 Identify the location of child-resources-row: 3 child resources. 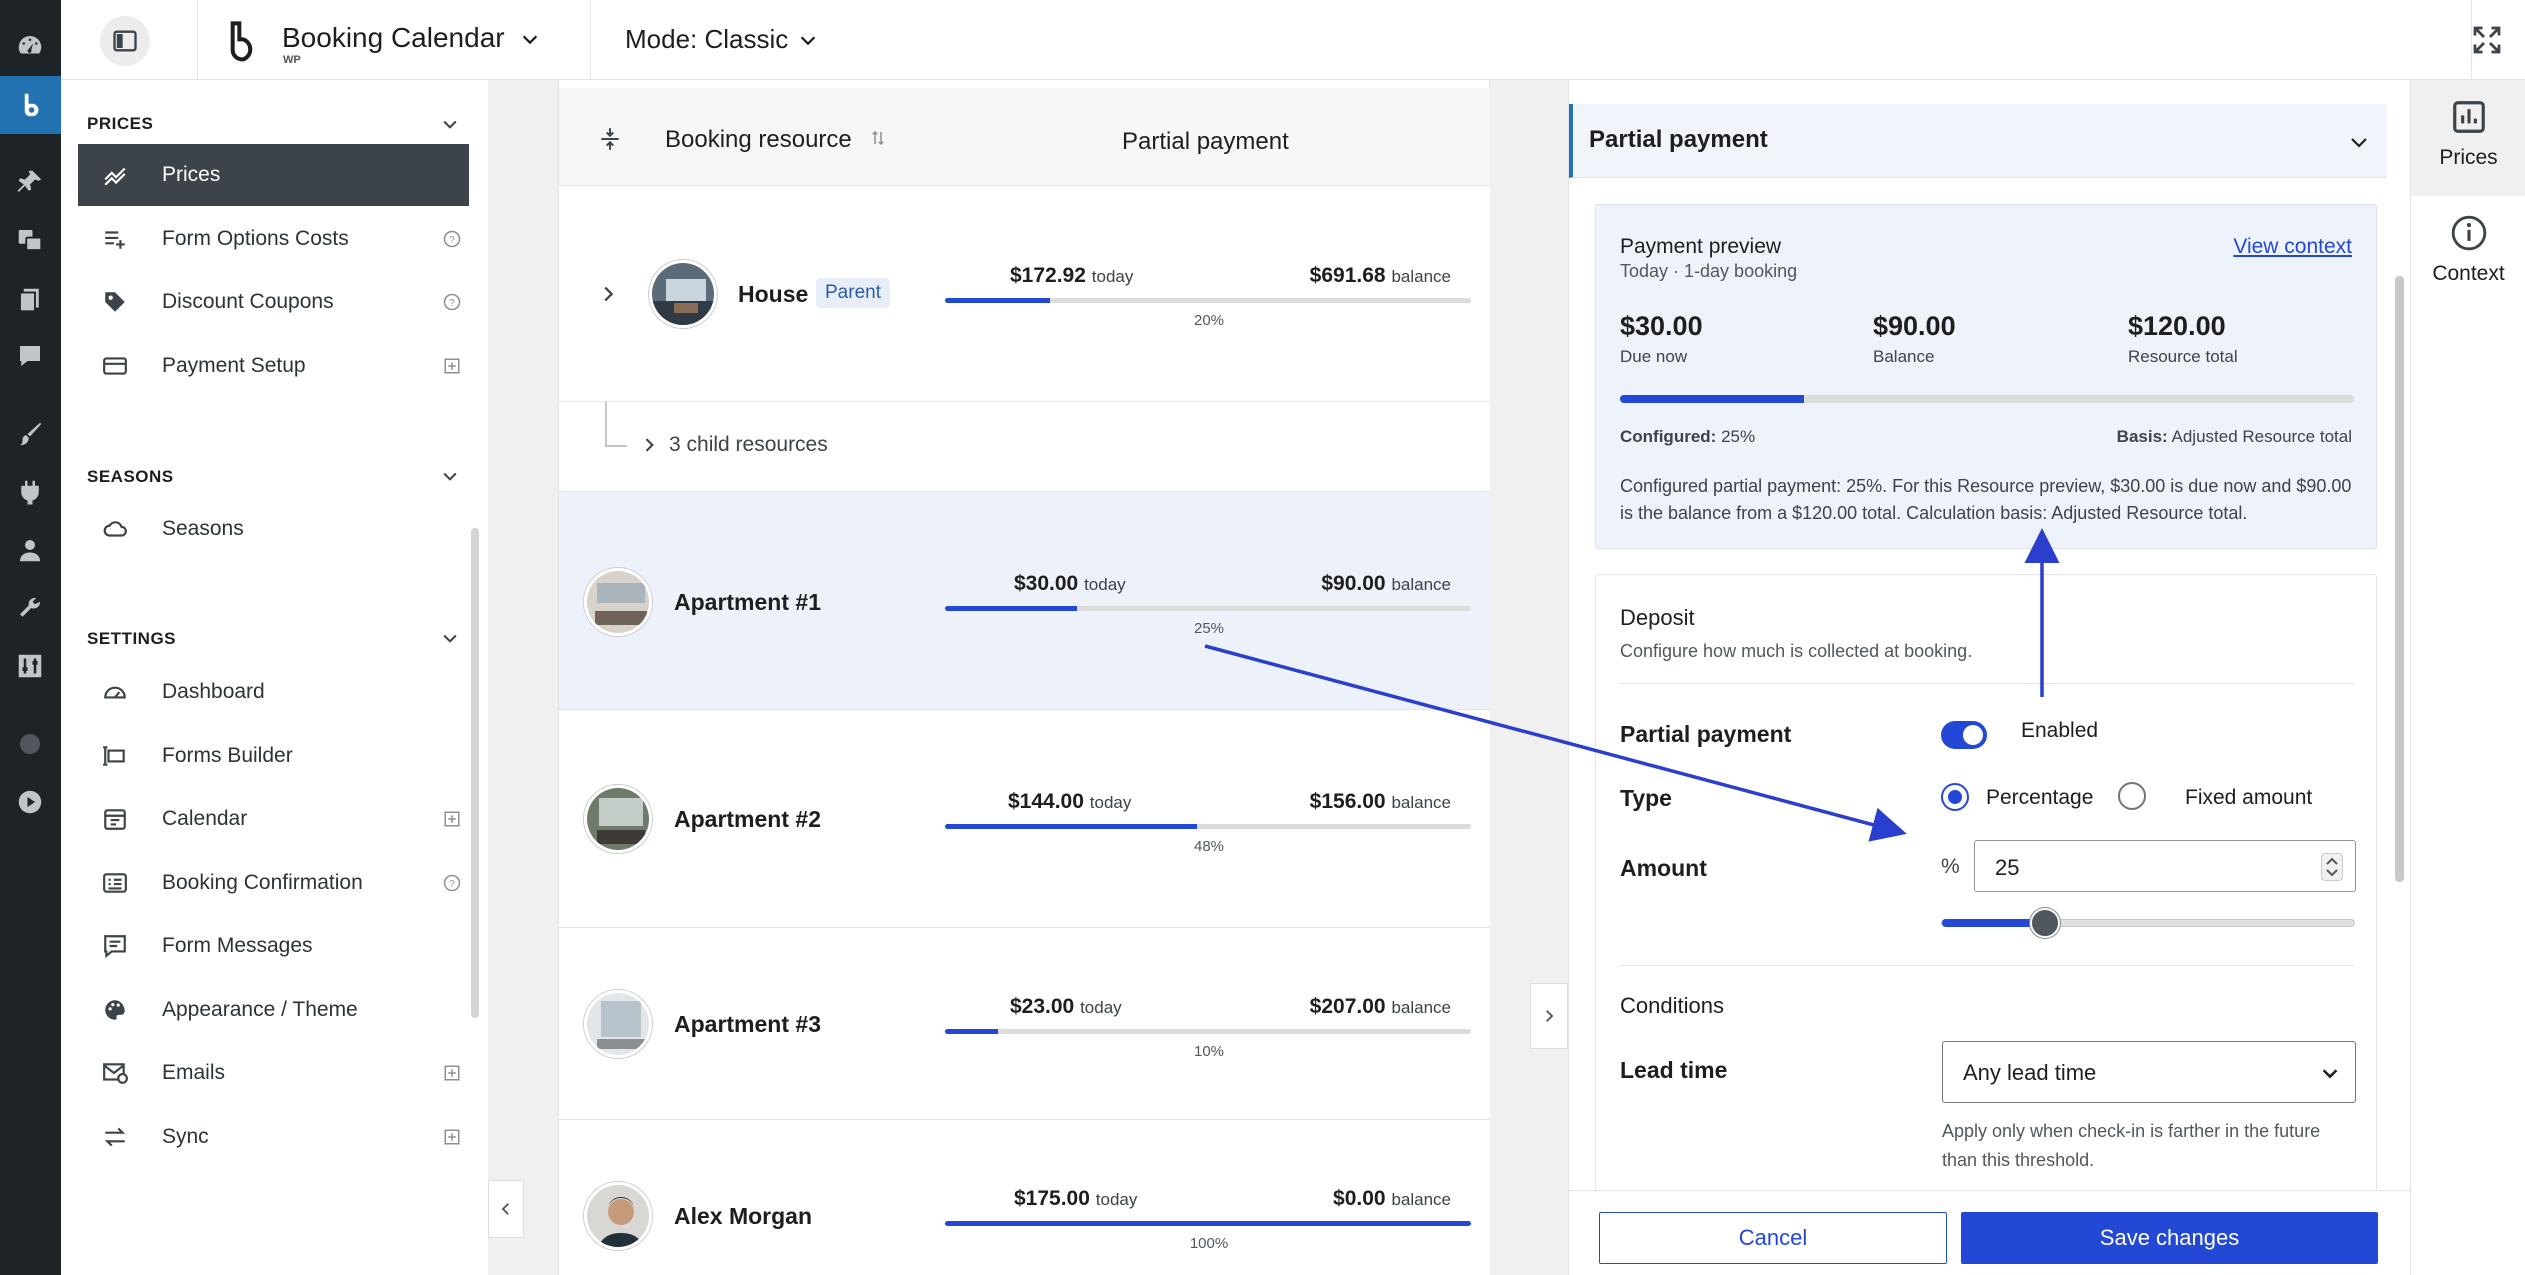
(1025, 447).